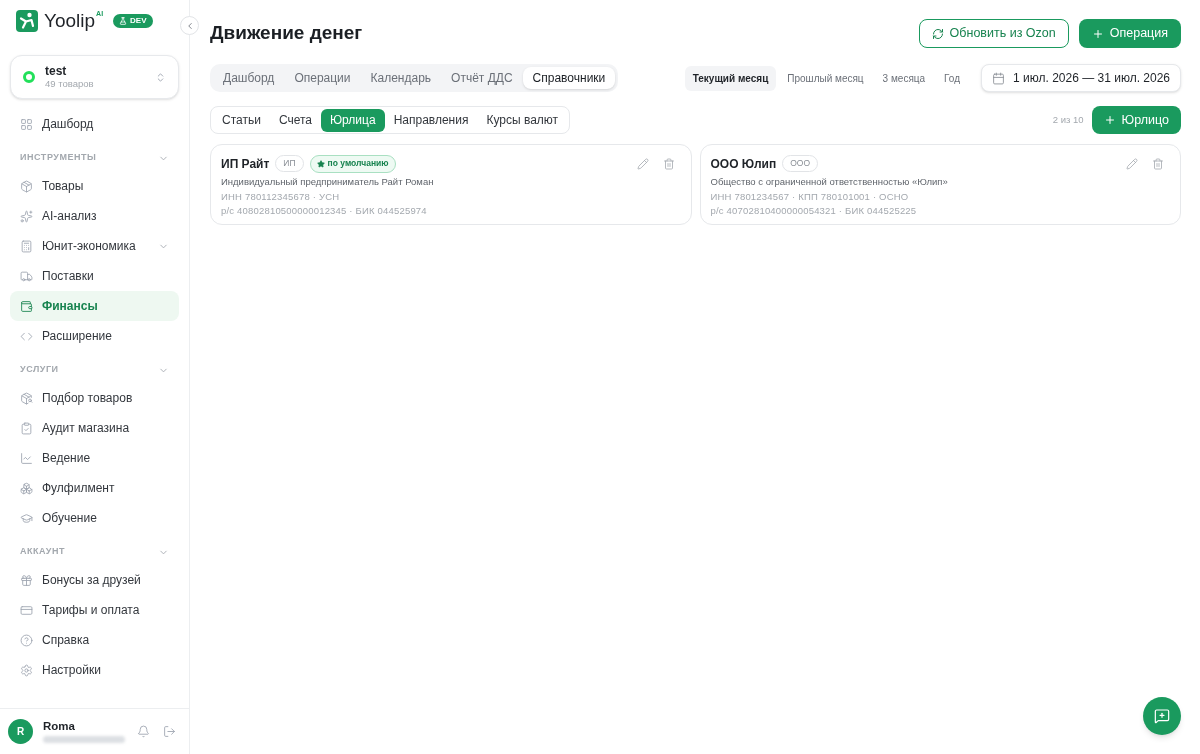 The image size is (1200, 754). I want to click on store-subtitle: 49 товаров, so click(70, 84).